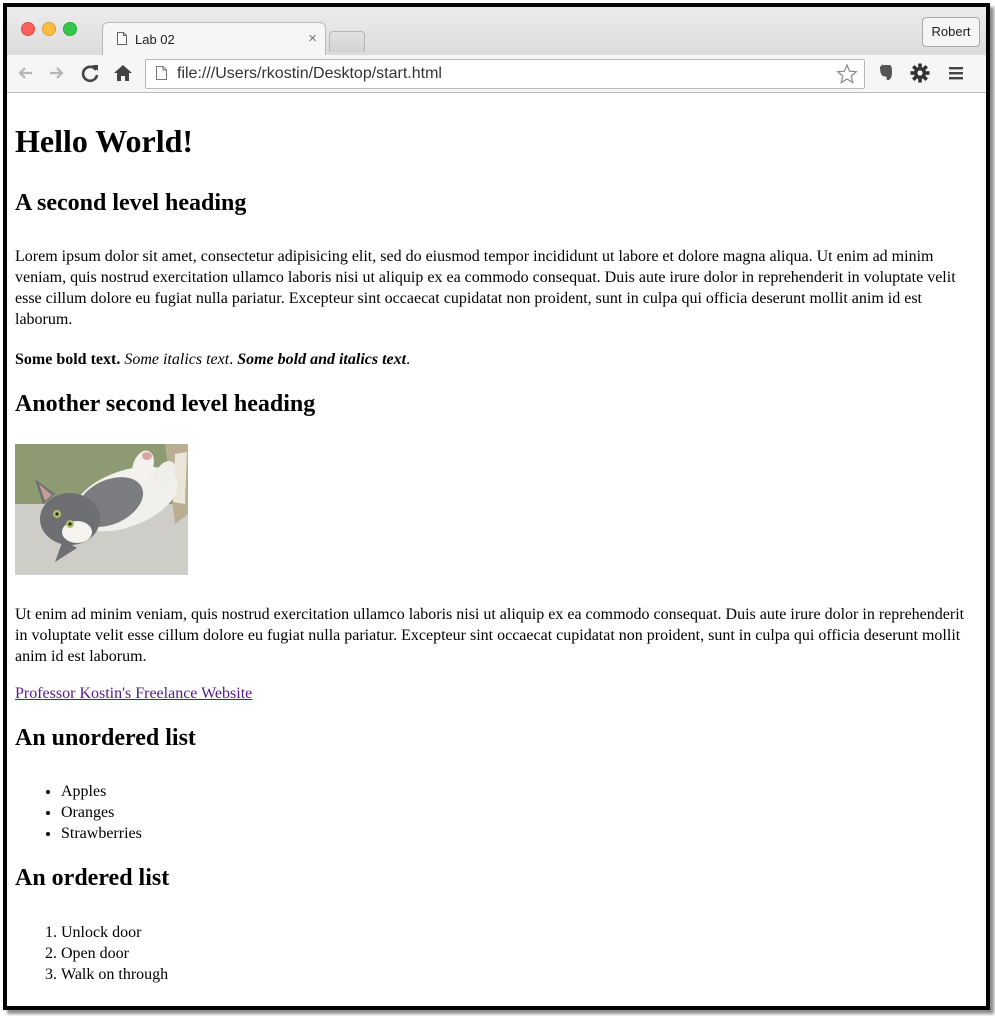 This screenshot has height=1016, width=995. Describe the element at coordinates (101, 509) in the screenshot. I see `cat-photo` at that location.